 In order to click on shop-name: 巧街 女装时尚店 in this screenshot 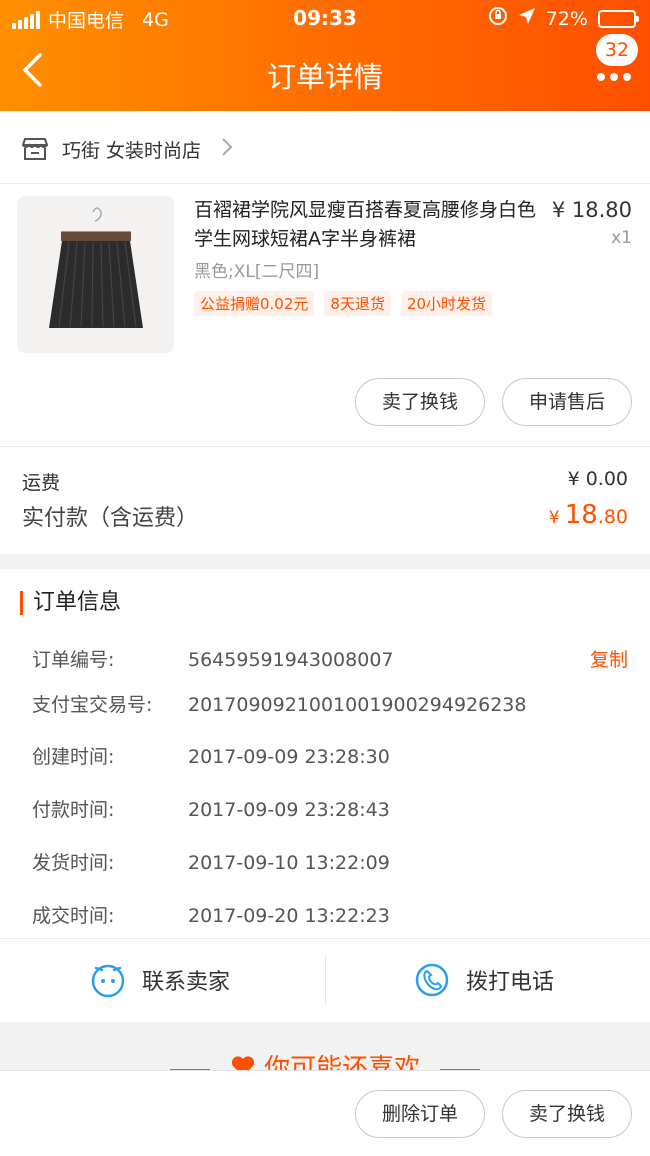, I will do `click(132, 150)`.